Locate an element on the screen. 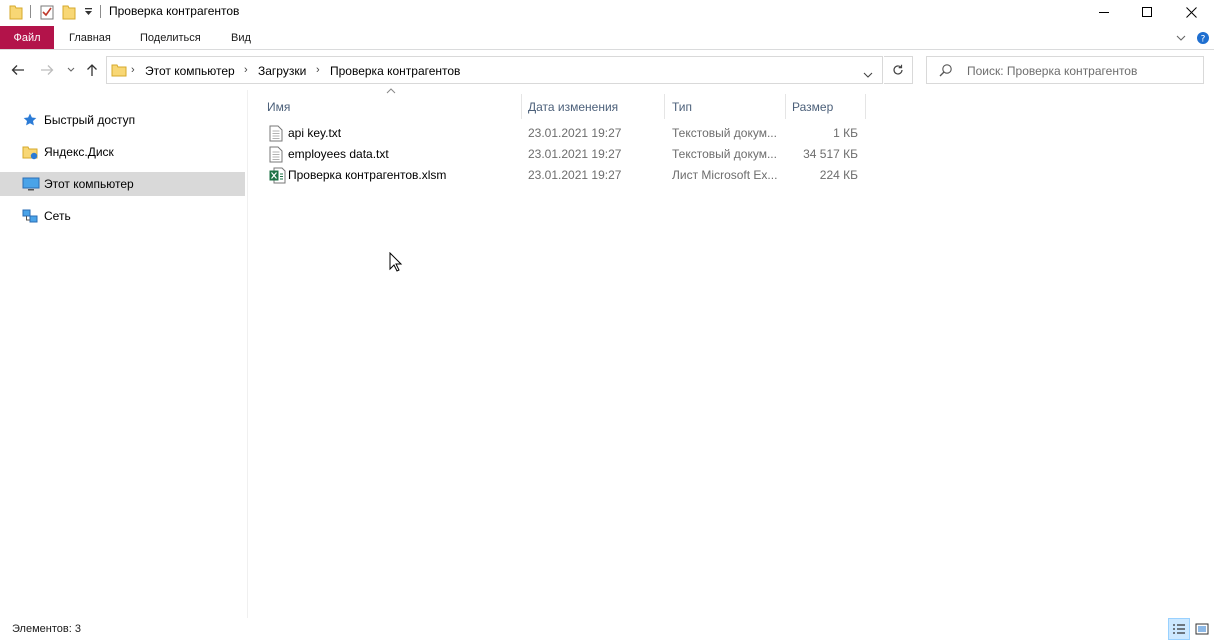 This screenshot has width=1214, height=642. file-name: api key.txt is located at coordinates (315, 133).